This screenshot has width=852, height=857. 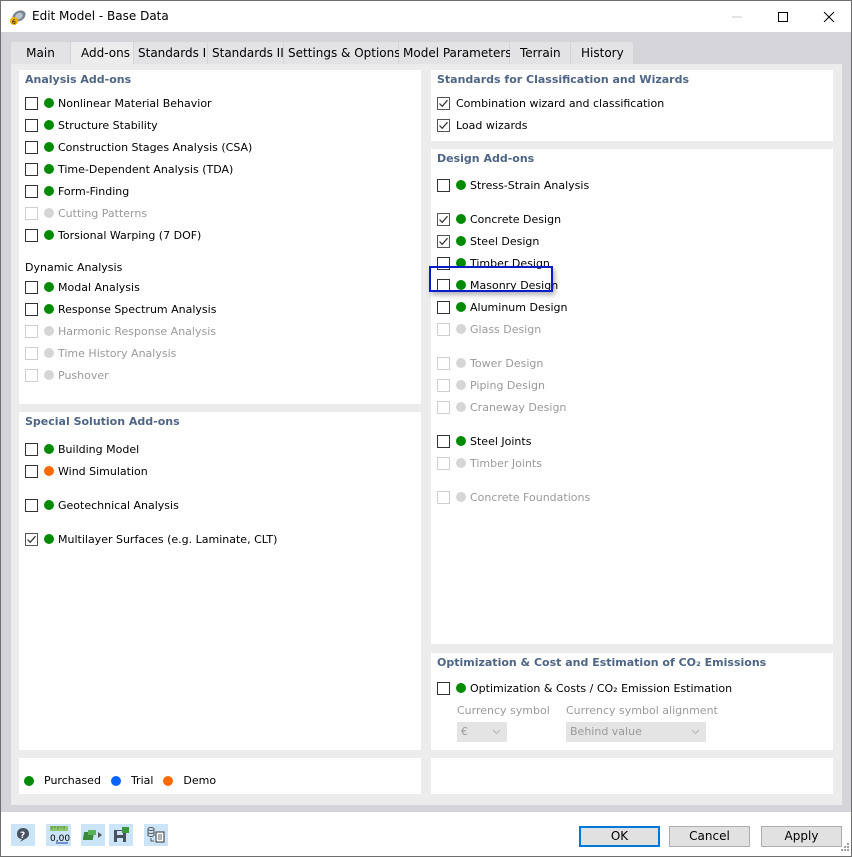 What do you see at coordinates (492, 125) in the screenshot?
I see `load-wizards-label: Load wizards` at bounding box center [492, 125].